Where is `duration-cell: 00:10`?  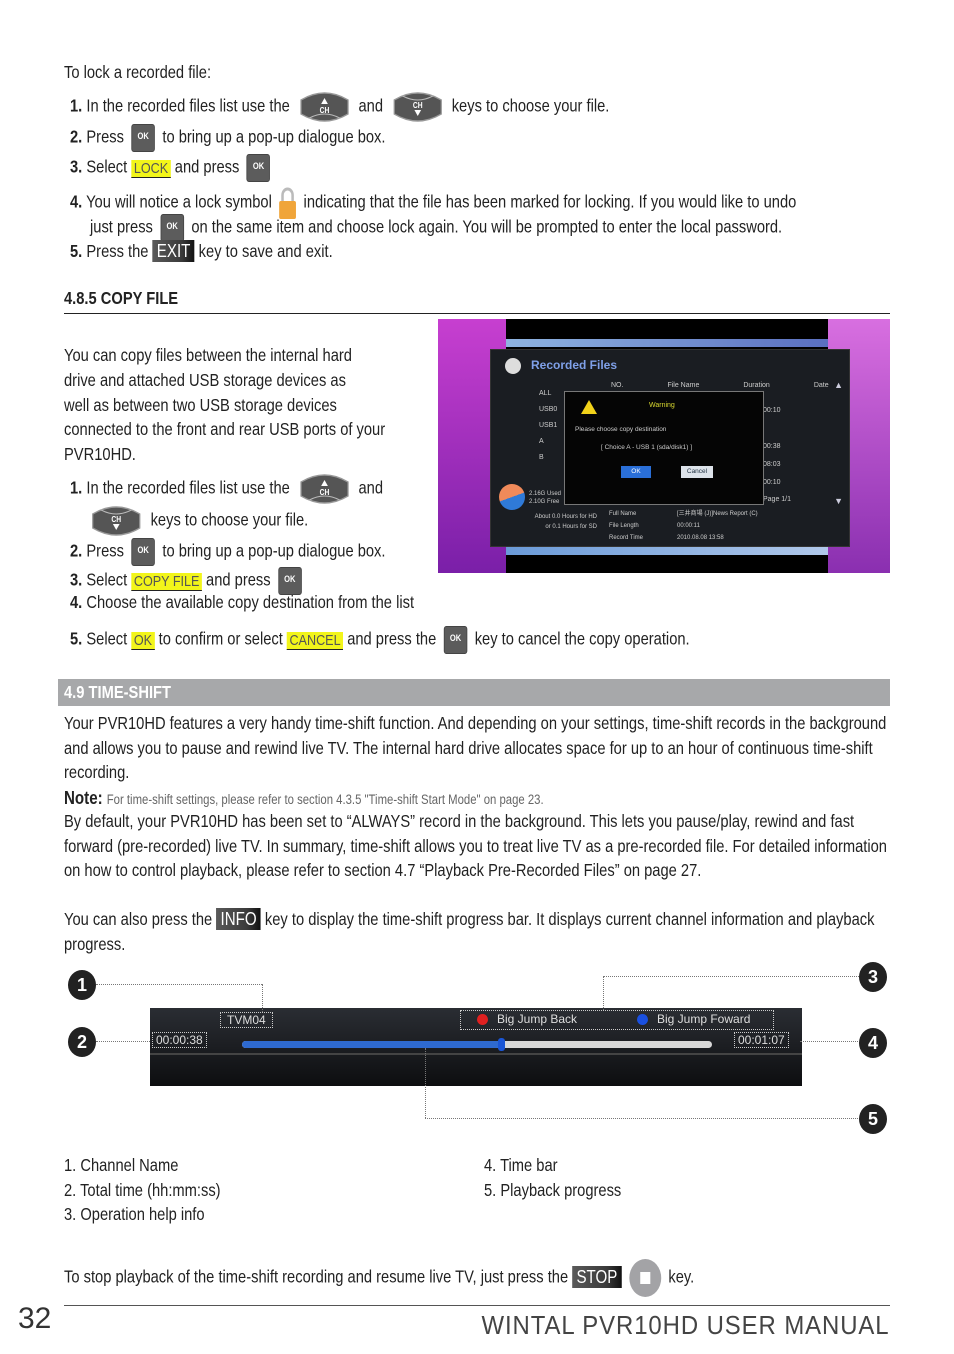 duration-cell: 00:10 is located at coordinates (772, 410).